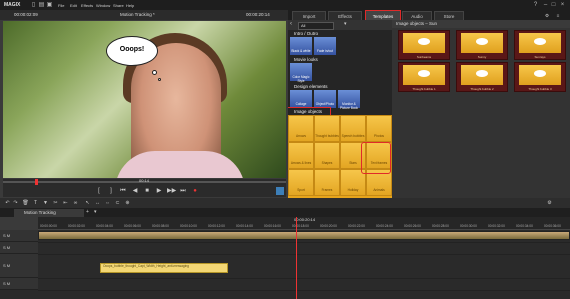 The height and width of the screenshot is (299, 570). I want to click on preview-panel-header: Image objects – Sun, so click(481, 24).